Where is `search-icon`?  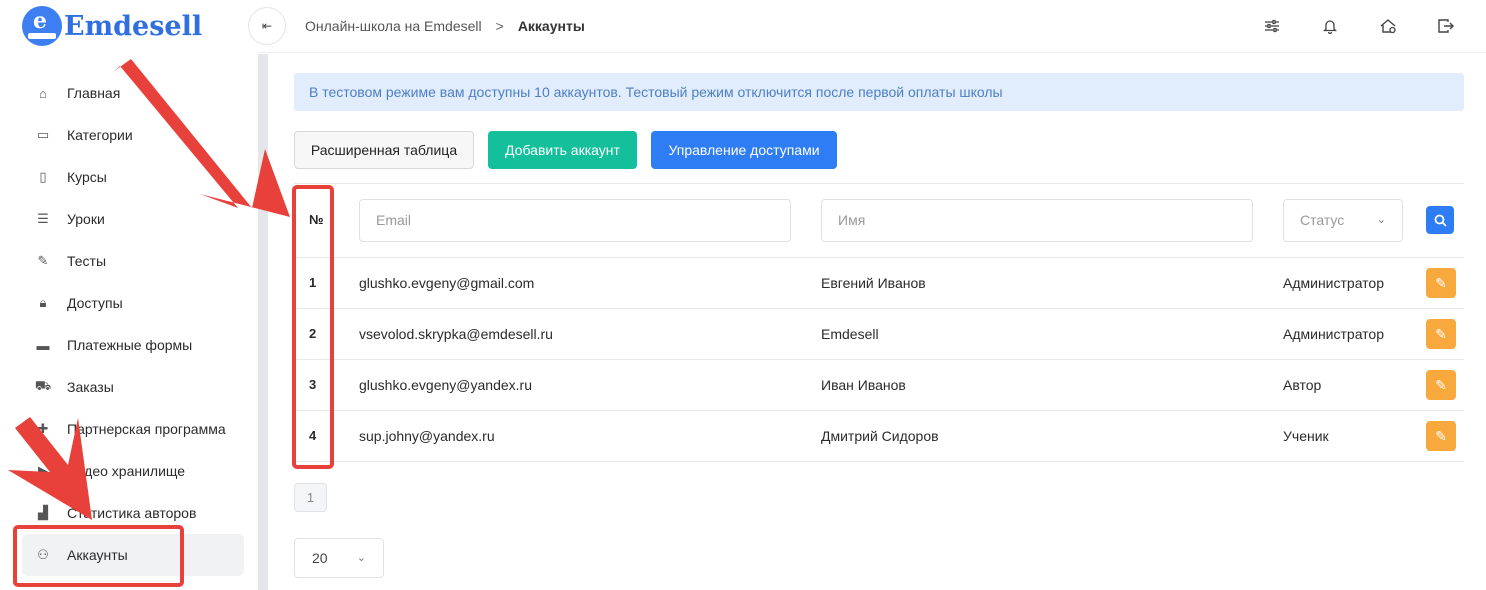
search-icon is located at coordinates (1440, 220).